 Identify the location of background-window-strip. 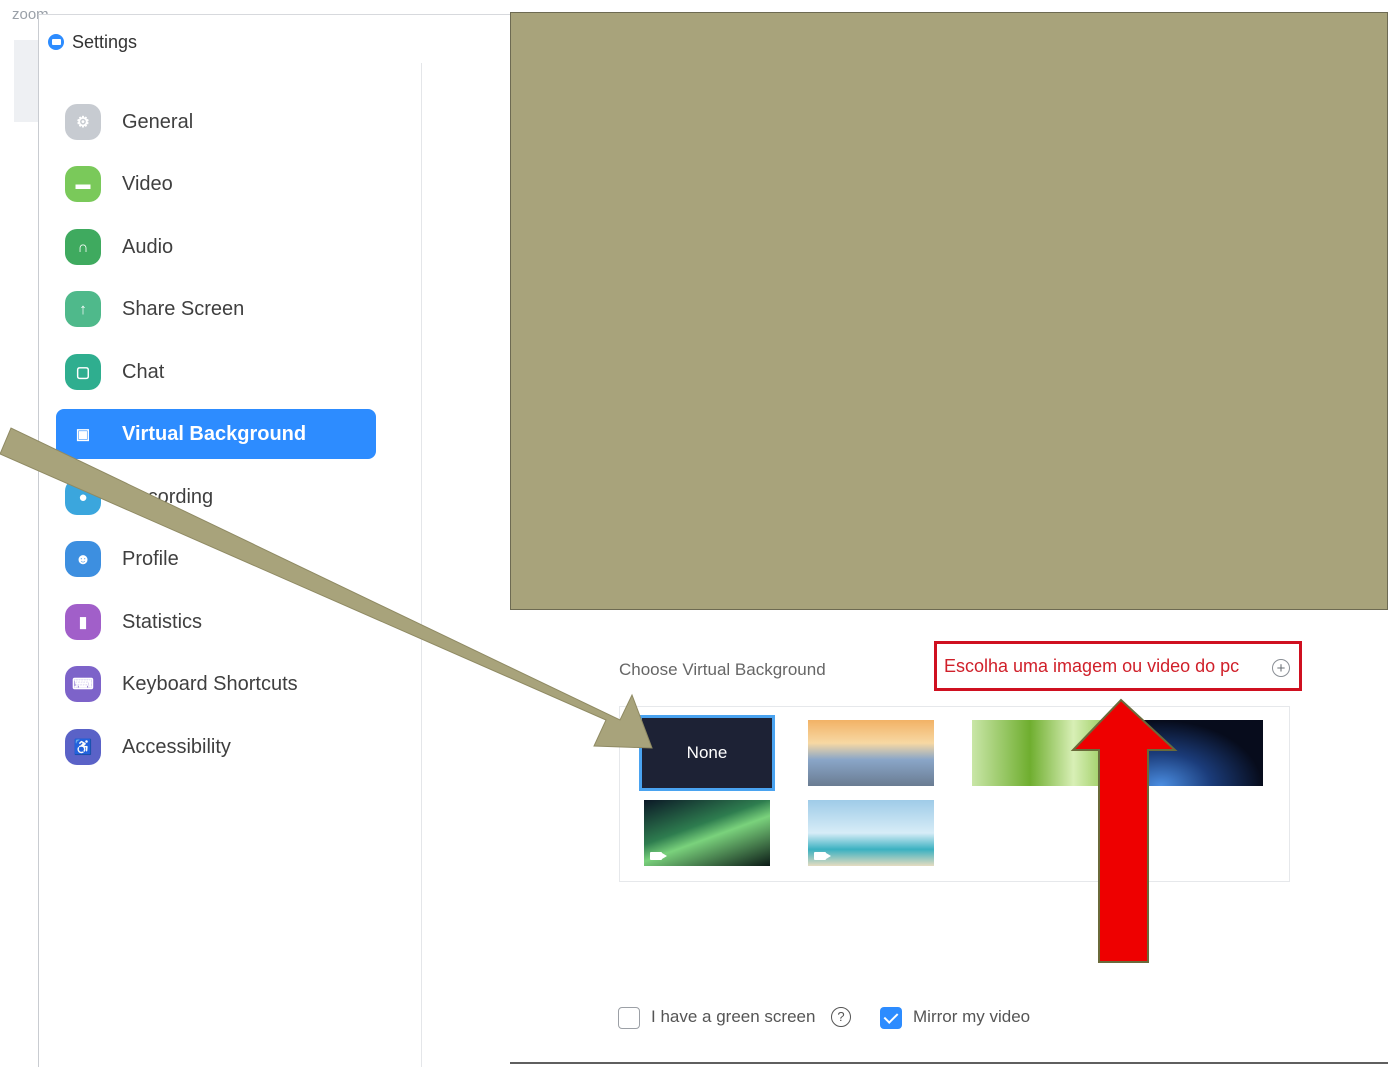
(26, 81).